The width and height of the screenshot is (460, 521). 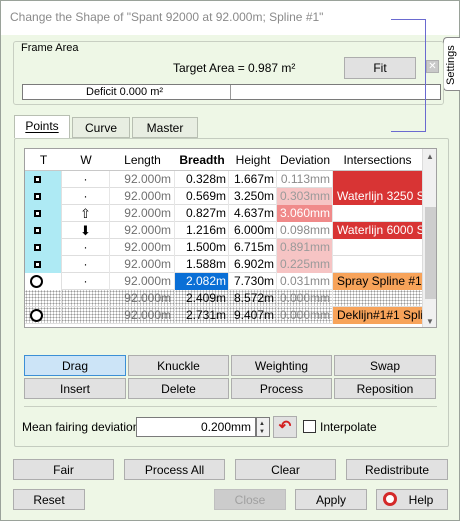 I want to click on mean-fairing-input: 0.200mm, so click(x=196, y=427).